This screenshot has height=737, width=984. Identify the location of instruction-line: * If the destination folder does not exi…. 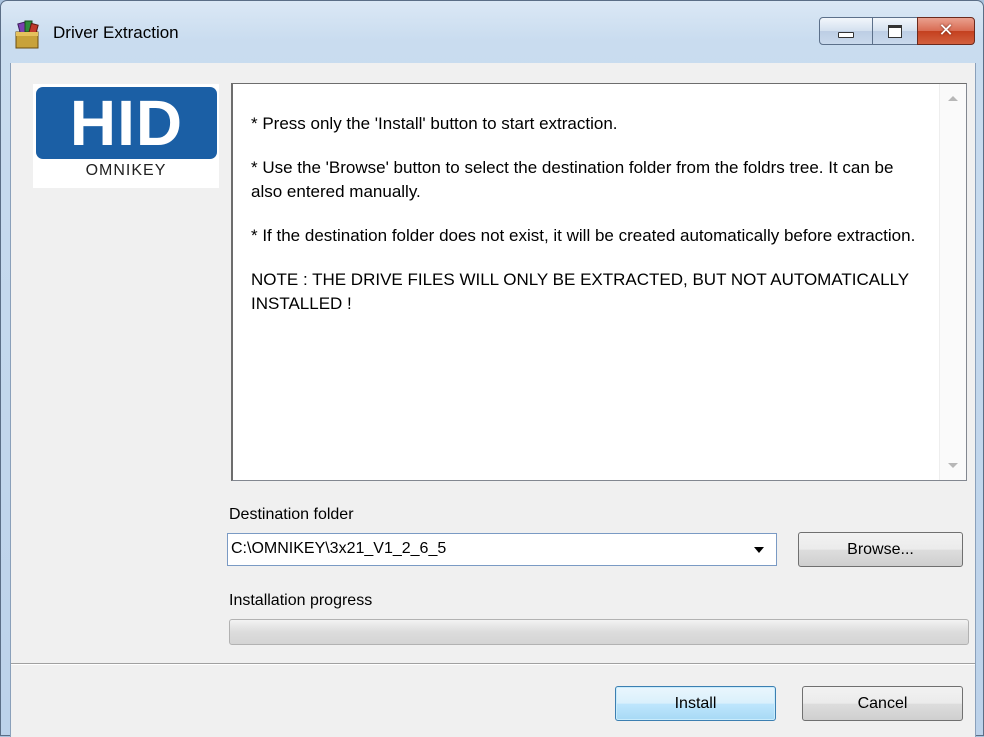
(583, 235).